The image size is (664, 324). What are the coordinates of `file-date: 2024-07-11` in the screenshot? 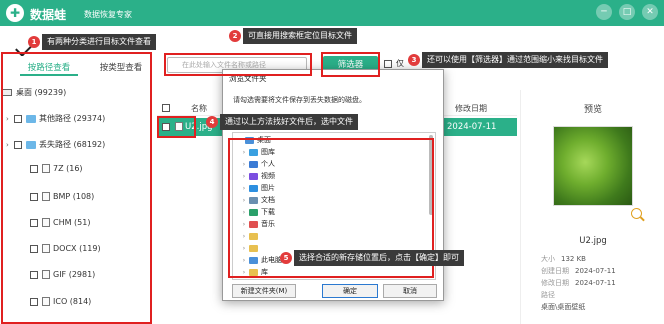 It's located at (472, 127).